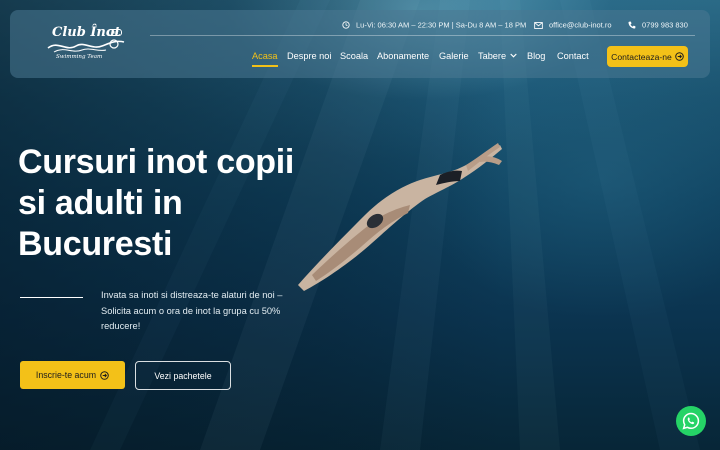 This screenshot has width=720, height=450. Describe the element at coordinates (422, 35) in the screenshot. I see `header-divider` at that location.